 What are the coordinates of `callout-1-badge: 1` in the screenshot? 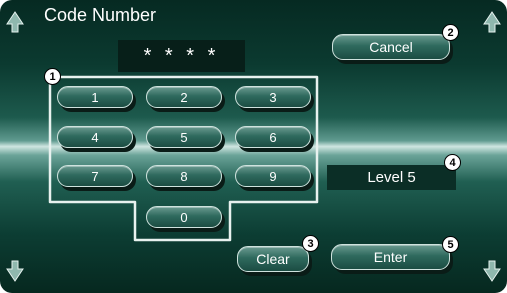 It's located at (52, 76).